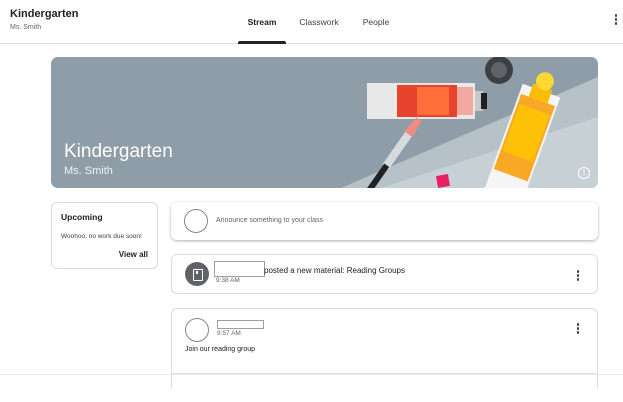 Image resolution: width=623 pixels, height=402 pixels. Describe the element at coordinates (384, 221) in the screenshot. I see `announce-box: Announce something to your class` at that location.